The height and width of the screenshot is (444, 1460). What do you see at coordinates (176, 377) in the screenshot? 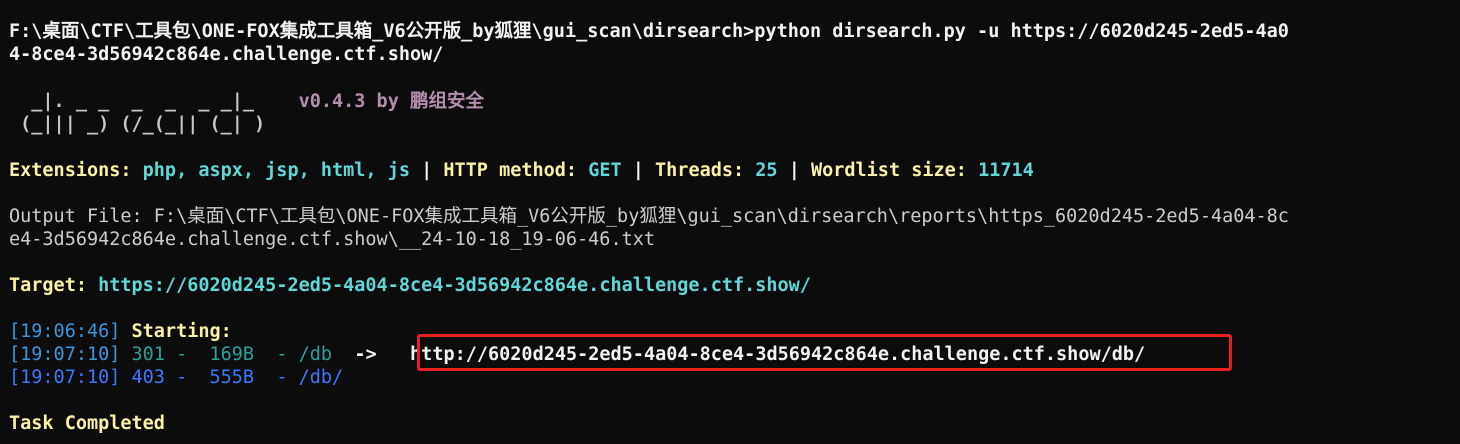
I see `result-row: [19:07:10] 403 - 555B - /db/` at bounding box center [176, 377].